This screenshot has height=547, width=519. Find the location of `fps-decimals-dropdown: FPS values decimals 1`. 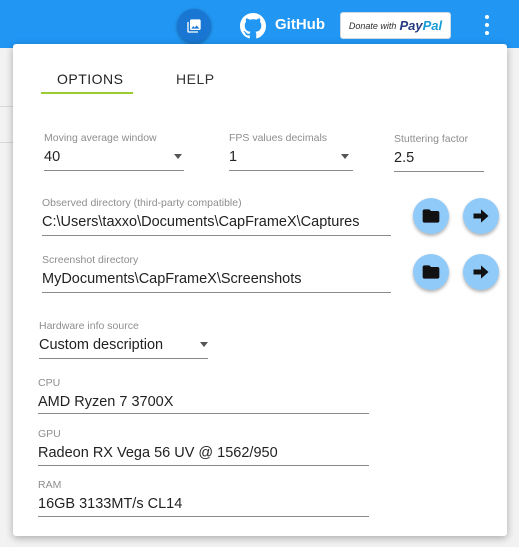

fps-decimals-dropdown: FPS values decimals 1 is located at coordinates (291, 152).